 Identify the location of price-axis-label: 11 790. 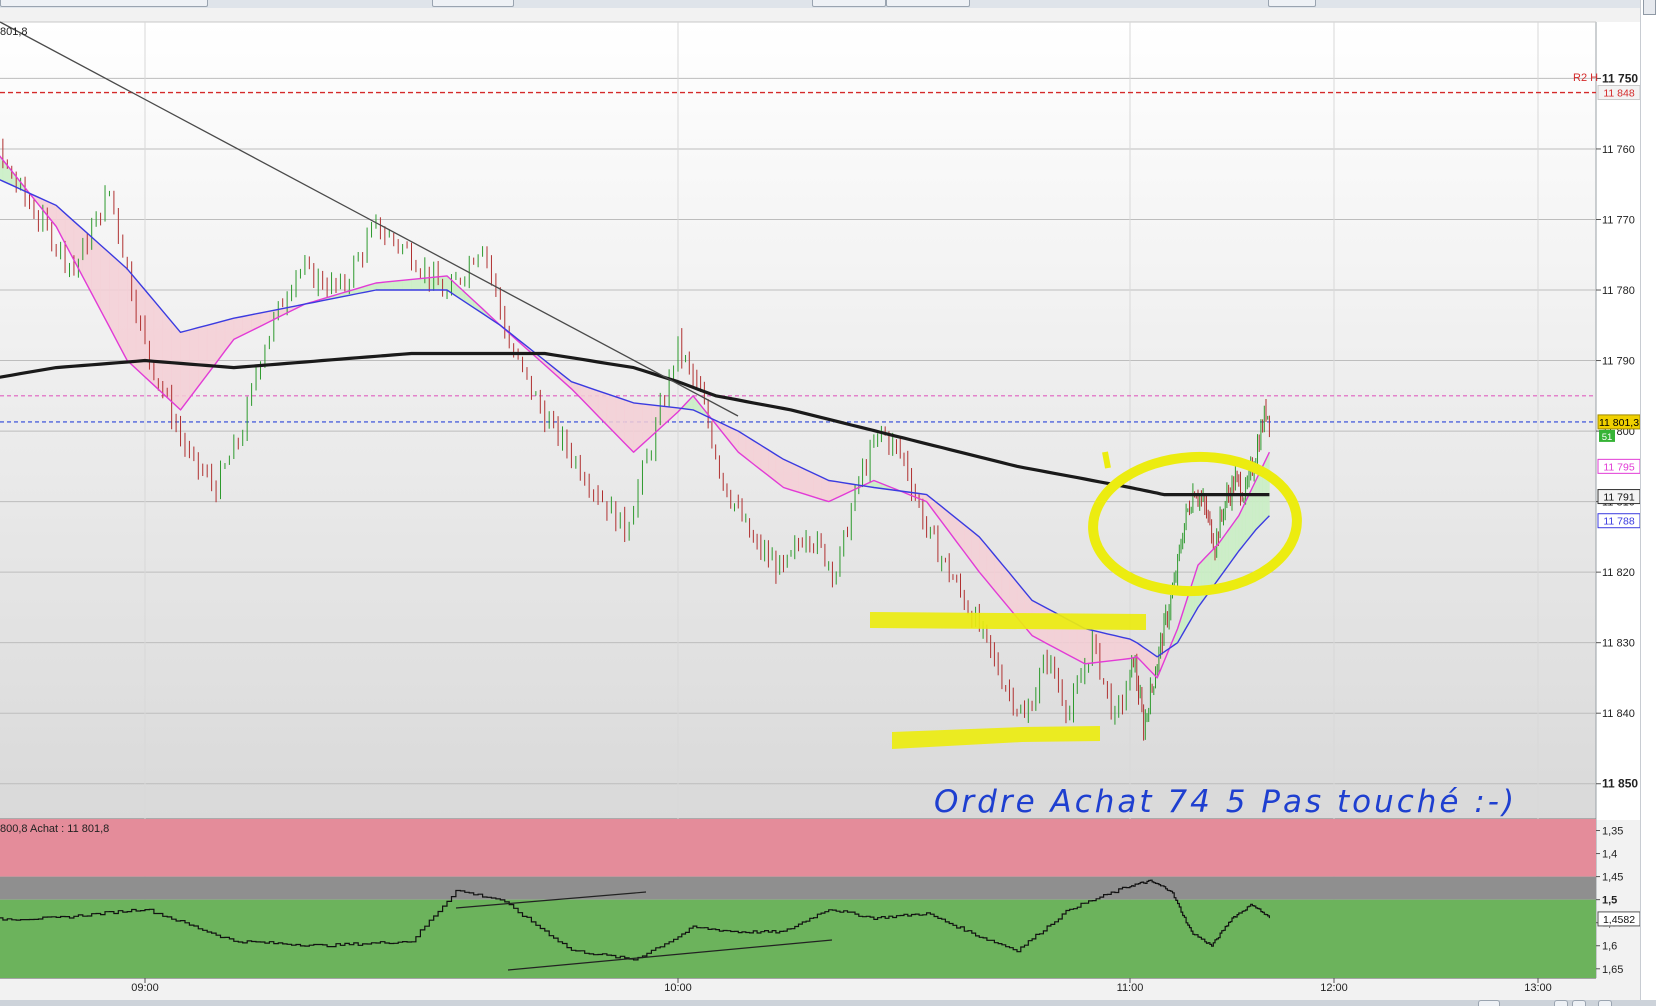
(1618, 362).